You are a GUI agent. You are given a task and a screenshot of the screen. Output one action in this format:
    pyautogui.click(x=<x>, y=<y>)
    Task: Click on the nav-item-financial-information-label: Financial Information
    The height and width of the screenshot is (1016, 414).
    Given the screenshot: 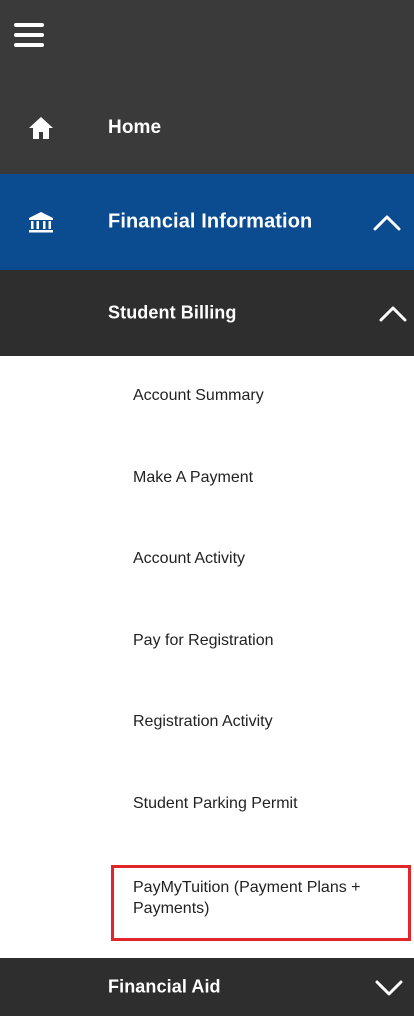 What is the action you would take?
    pyautogui.click(x=210, y=221)
    